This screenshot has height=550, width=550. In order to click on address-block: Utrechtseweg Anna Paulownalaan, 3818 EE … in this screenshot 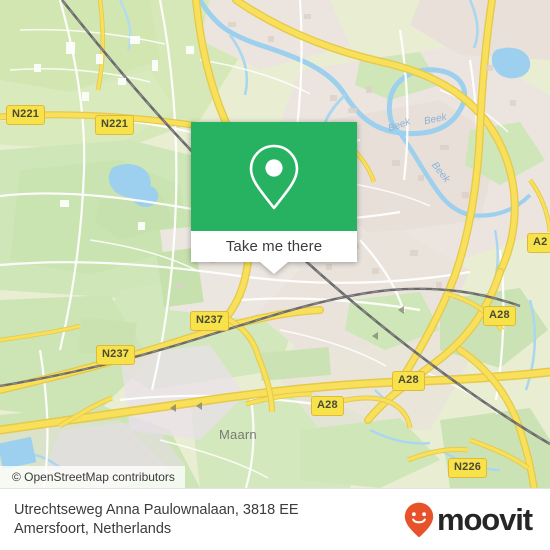, I will do `click(156, 520)`.